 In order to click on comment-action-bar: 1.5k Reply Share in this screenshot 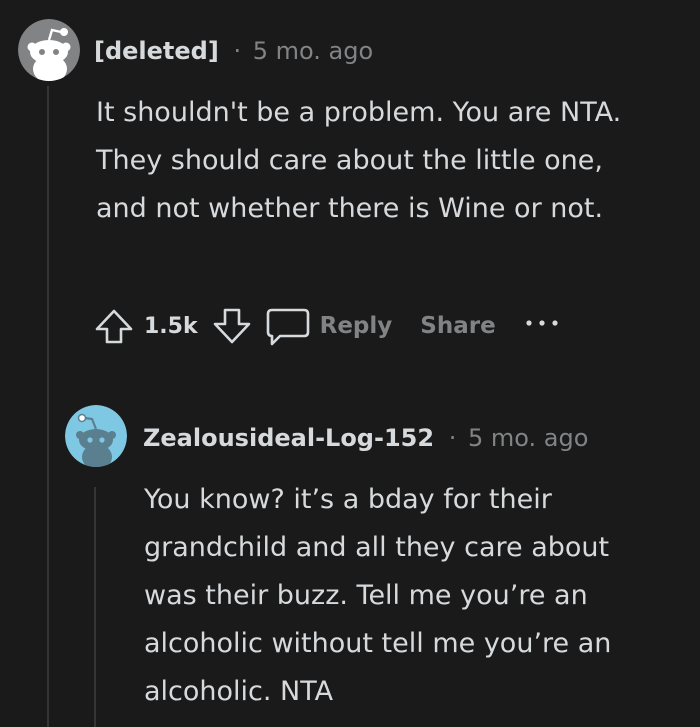, I will do `click(326, 326)`.